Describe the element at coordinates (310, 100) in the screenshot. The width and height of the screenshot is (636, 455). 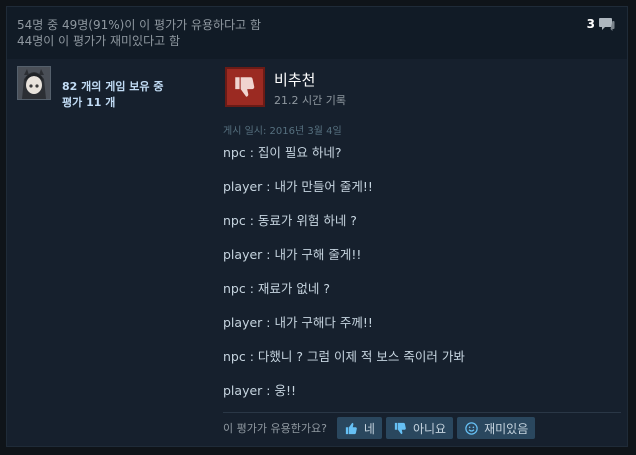
I see `playtime-hours: 21.2 시간 기록` at that location.